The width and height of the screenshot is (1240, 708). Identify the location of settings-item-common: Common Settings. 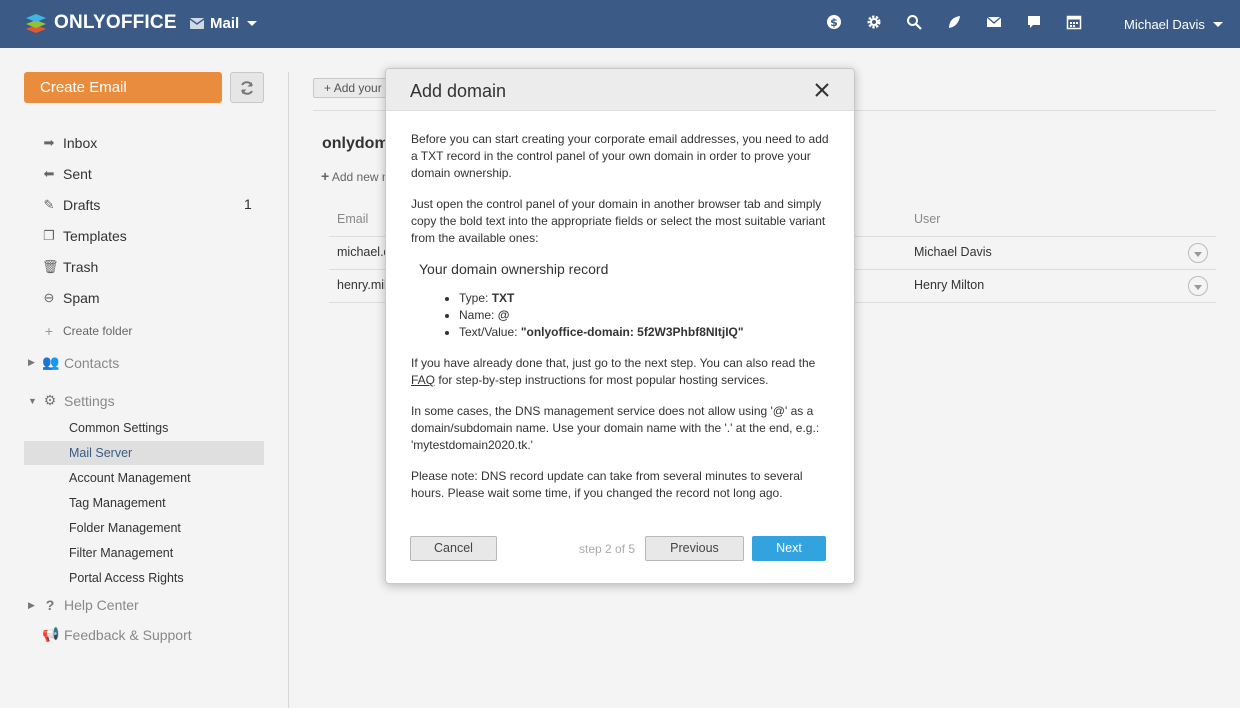
(144, 428).